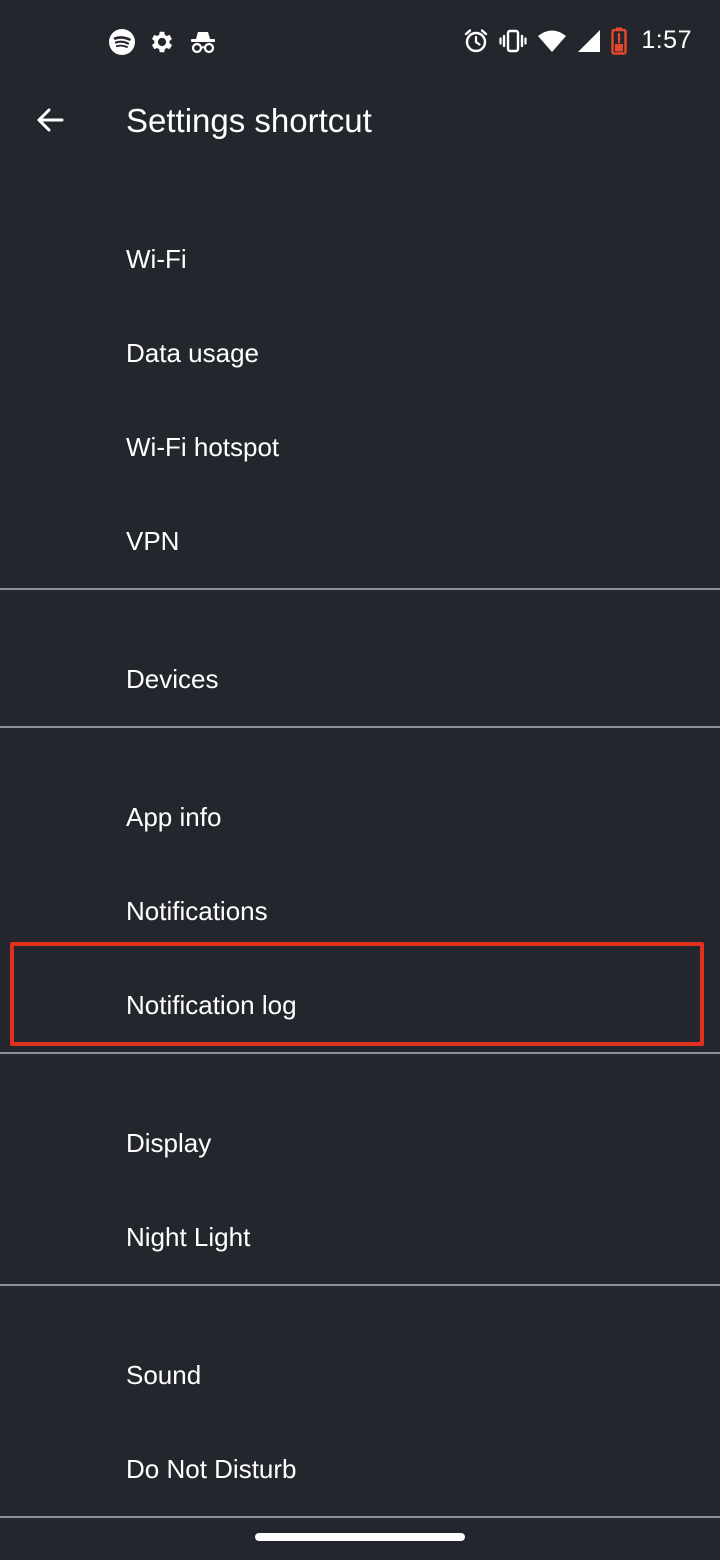 The height and width of the screenshot is (1560, 720). Describe the element at coordinates (360, 42) in the screenshot. I see `status-bar: 1:57` at that location.